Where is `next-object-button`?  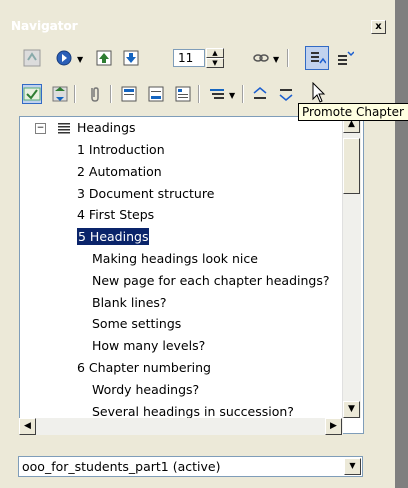 next-object-button is located at coordinates (131, 58).